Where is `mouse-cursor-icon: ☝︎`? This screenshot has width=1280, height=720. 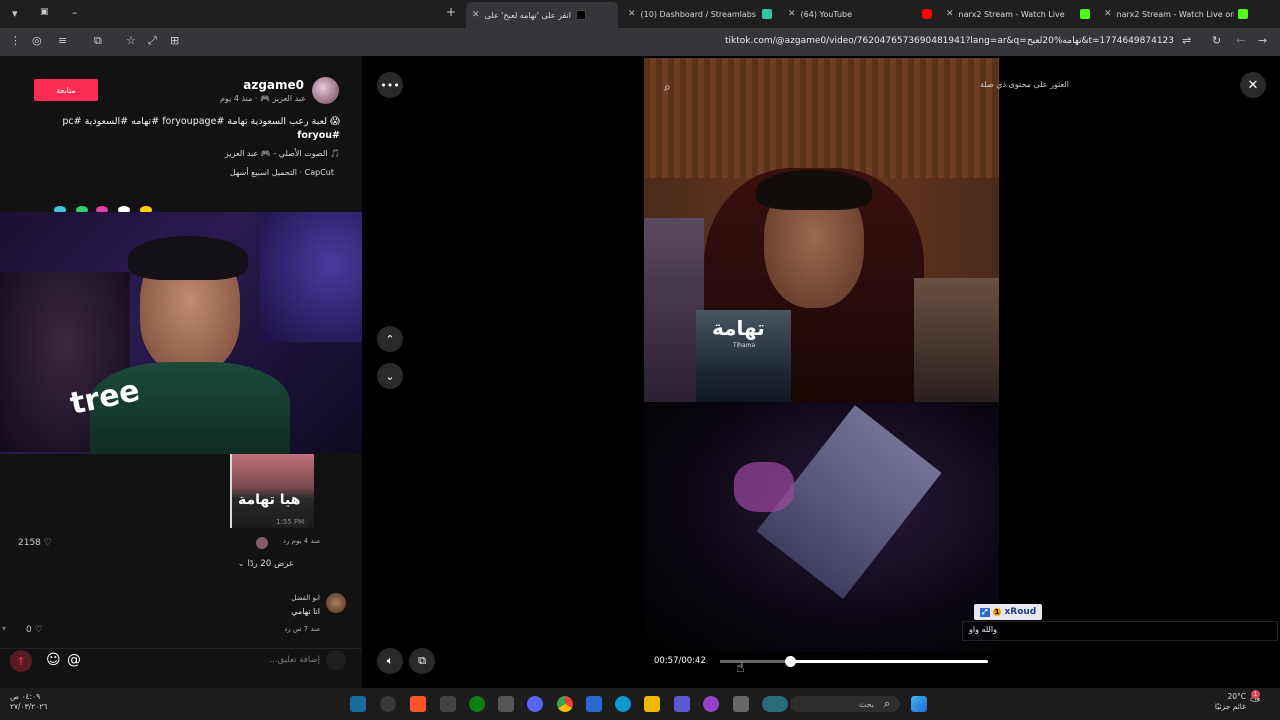 mouse-cursor-icon: ☝︎ is located at coordinates (740, 668).